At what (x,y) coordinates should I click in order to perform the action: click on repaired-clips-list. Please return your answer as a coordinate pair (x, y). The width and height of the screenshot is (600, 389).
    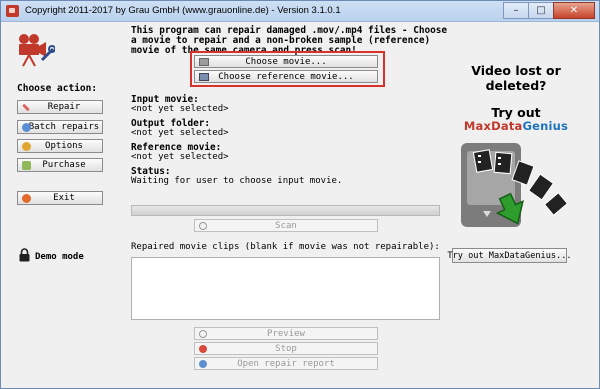
    Looking at the image, I should click on (285, 288).